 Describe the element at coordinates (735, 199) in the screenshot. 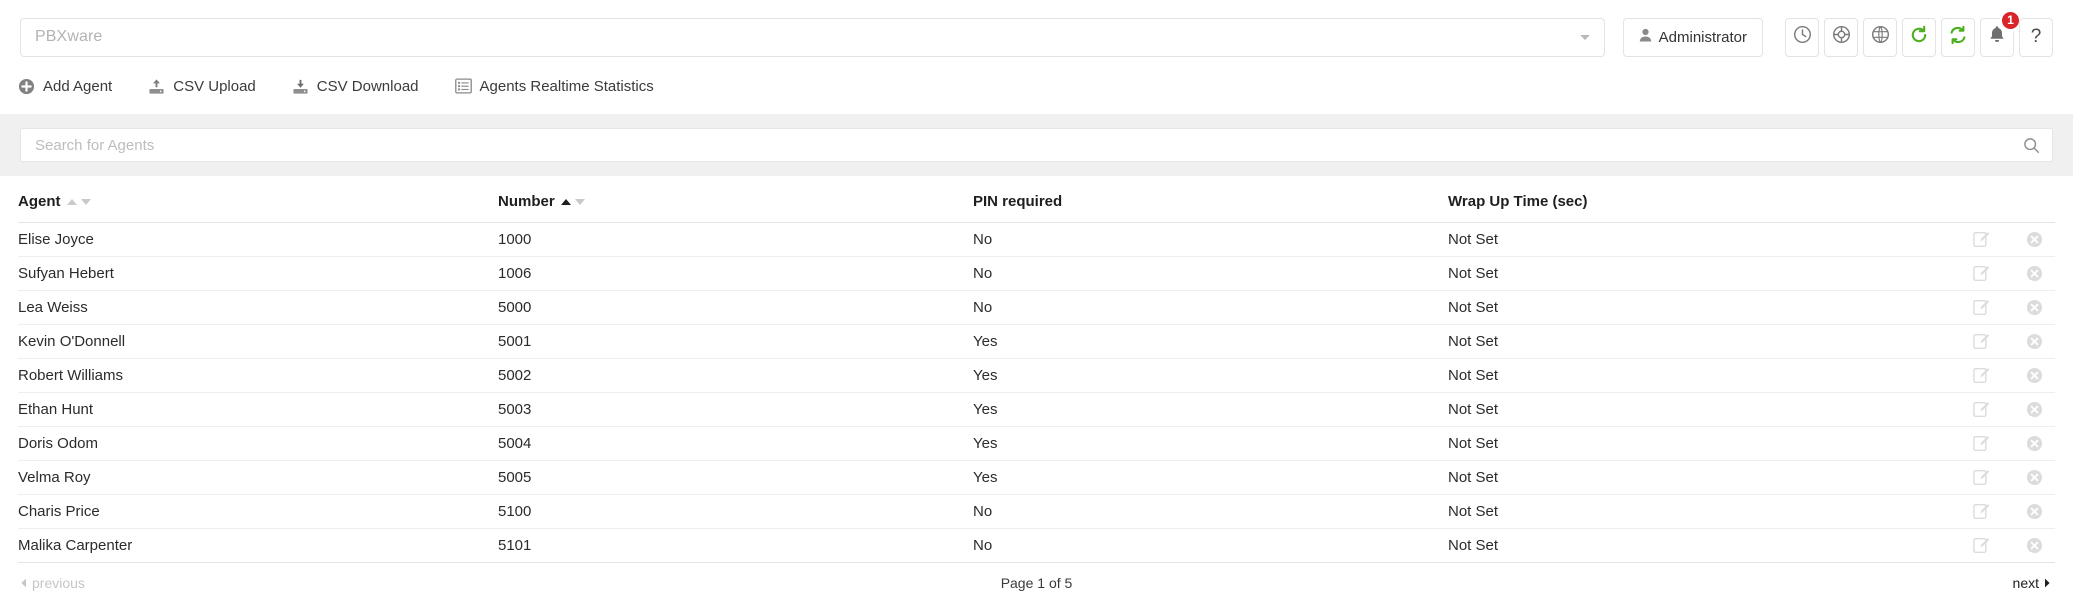

I see `column-header-number: Number` at that location.